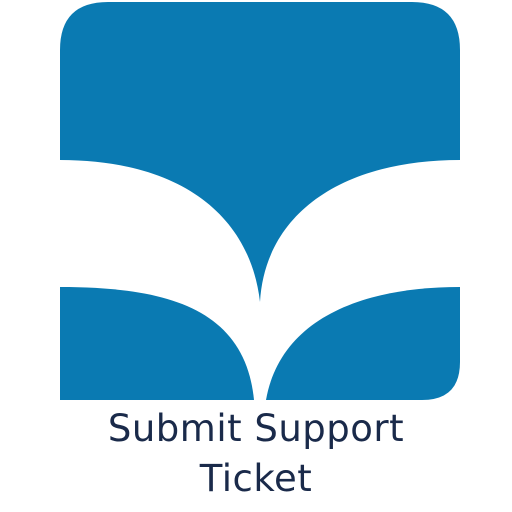  What do you see at coordinates (157, 343) in the screenshot?
I see `logo-bottom-left-shape` at bounding box center [157, 343].